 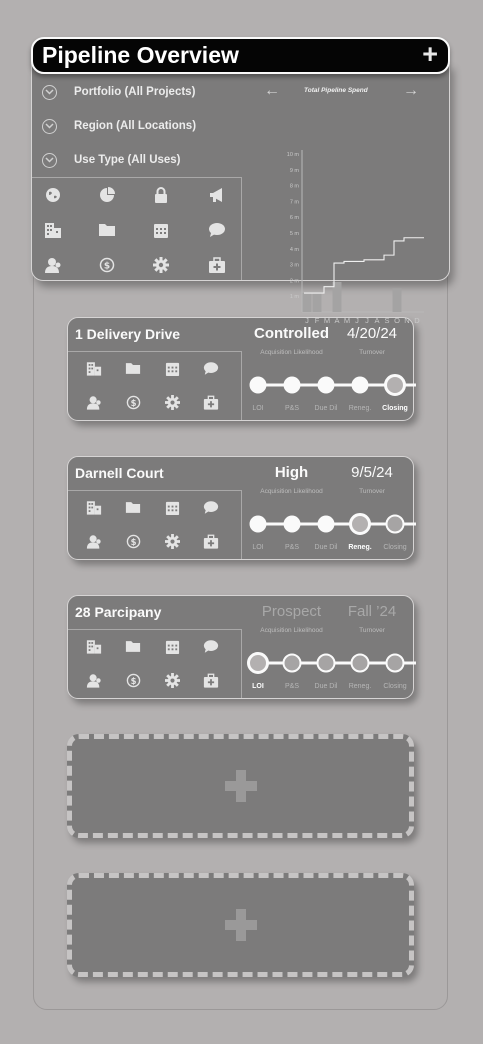 I want to click on chart-next-button: →, so click(x=411, y=91).